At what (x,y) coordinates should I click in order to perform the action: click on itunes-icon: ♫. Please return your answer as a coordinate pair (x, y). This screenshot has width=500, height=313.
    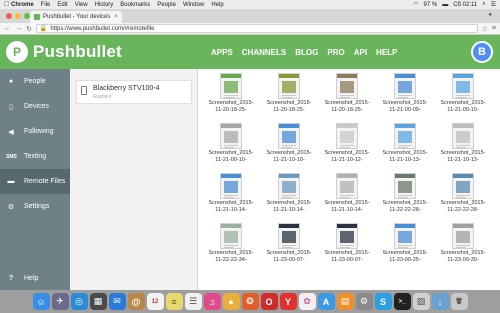
    Looking at the image, I should click on (212, 301).